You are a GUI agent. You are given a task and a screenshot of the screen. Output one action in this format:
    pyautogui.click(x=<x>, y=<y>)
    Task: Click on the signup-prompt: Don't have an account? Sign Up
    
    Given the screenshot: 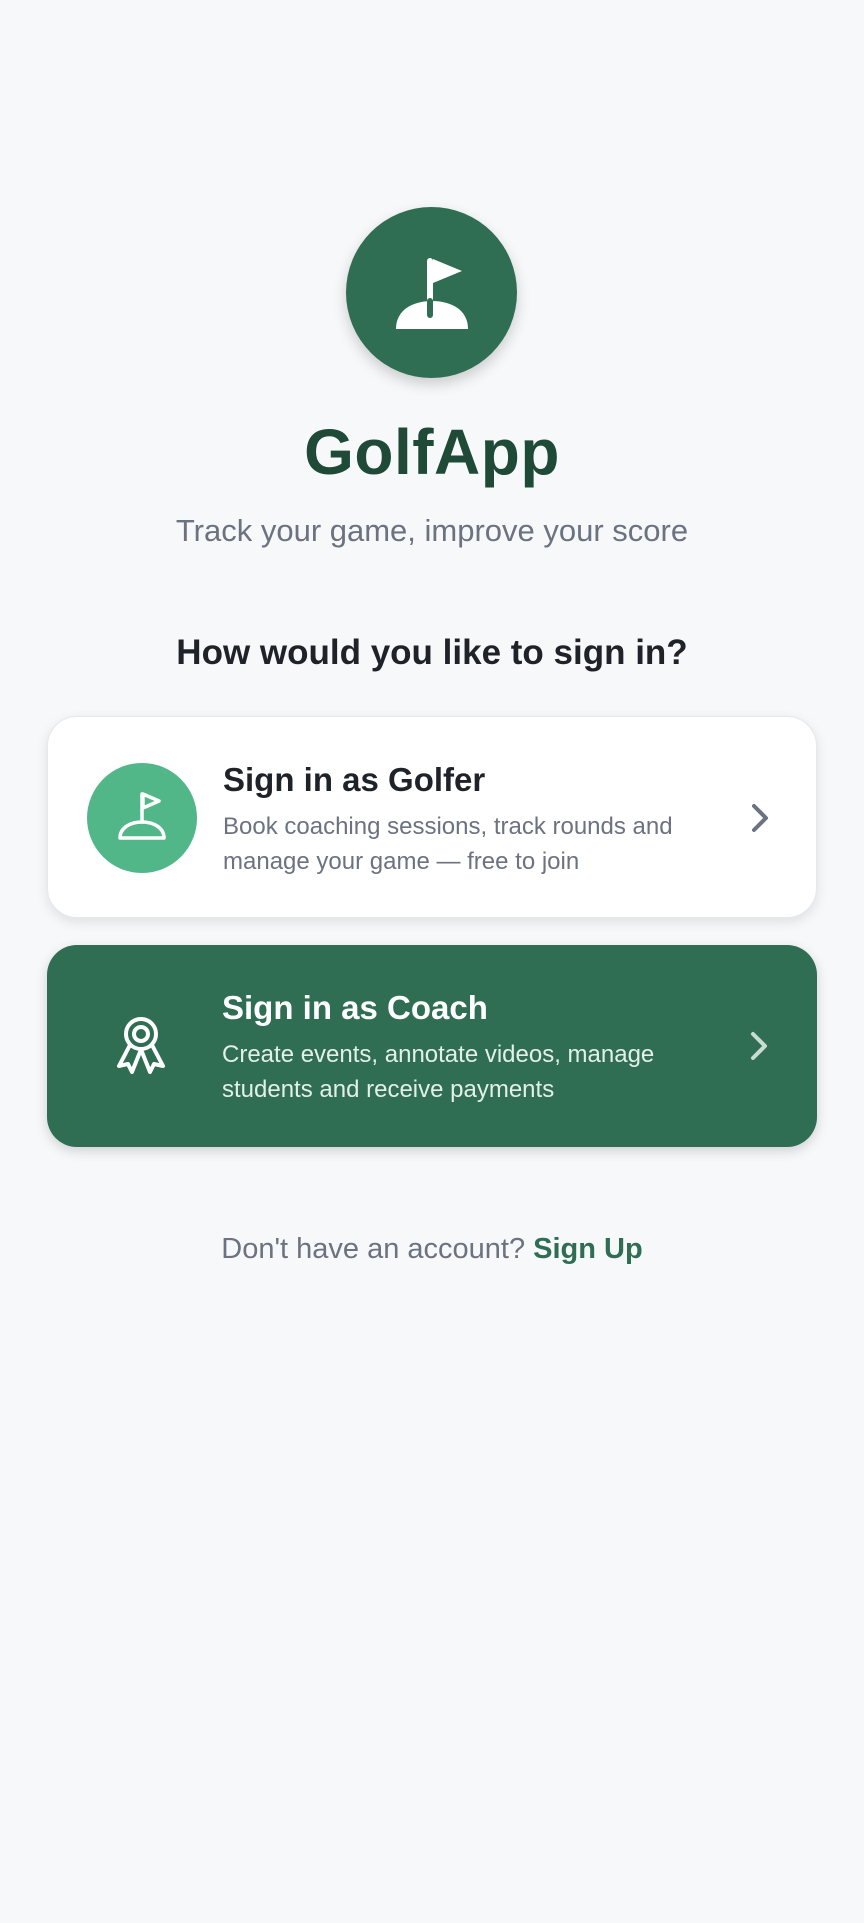 What is the action you would take?
    pyautogui.click(x=432, y=1249)
    